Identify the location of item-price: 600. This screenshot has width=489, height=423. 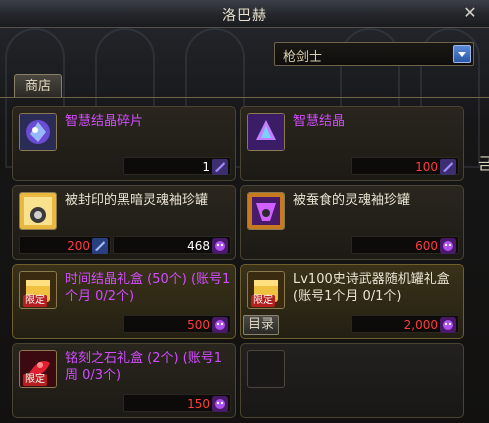
(426, 246).